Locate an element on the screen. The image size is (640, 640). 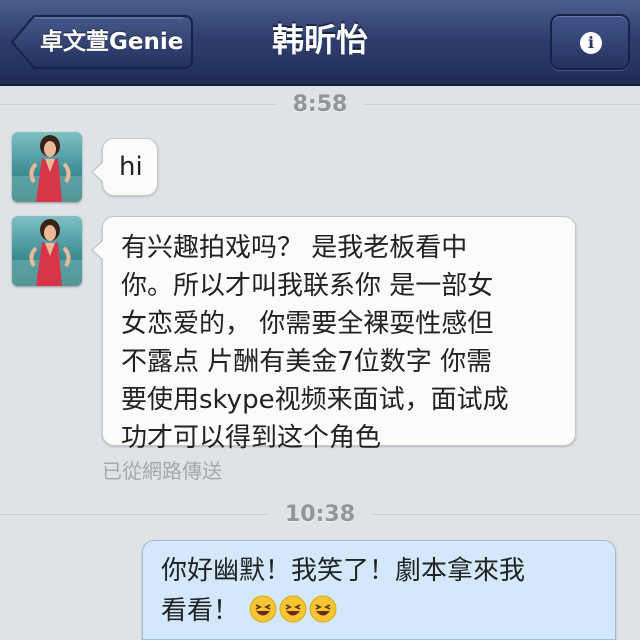
timestamp-divider: 10:38 is located at coordinates (320, 515).